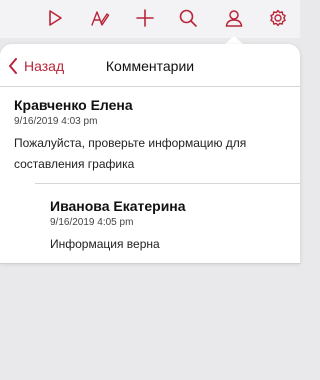 The height and width of the screenshot is (380, 320). What do you see at coordinates (167, 183) in the screenshot?
I see `reply-divider` at bounding box center [167, 183].